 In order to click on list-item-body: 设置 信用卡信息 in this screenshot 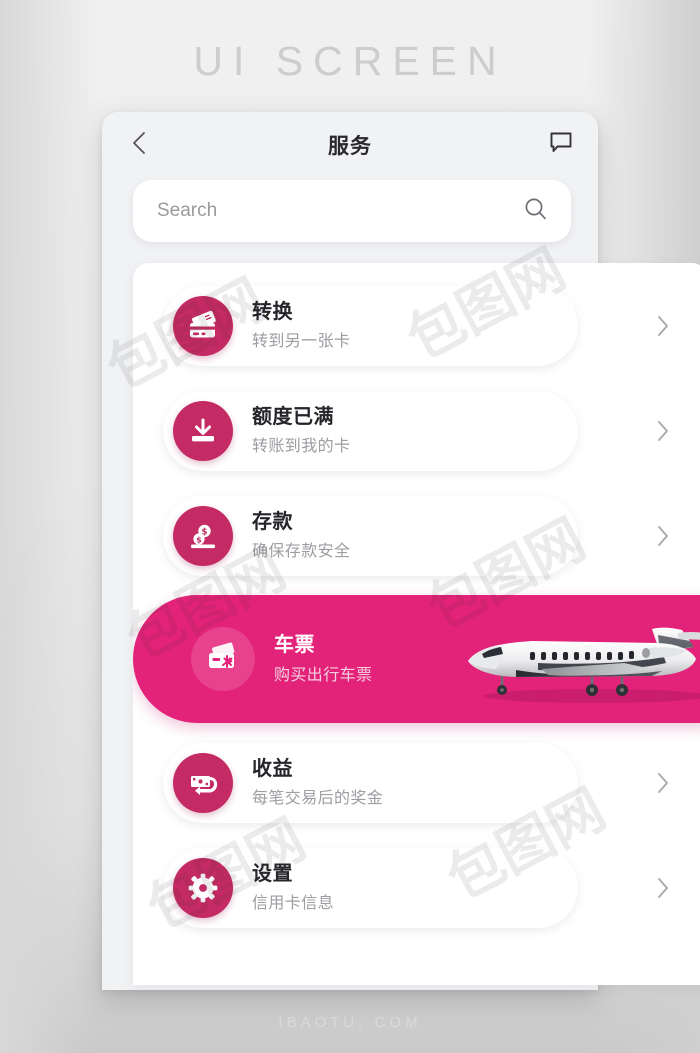, I will do `click(415, 887)`.